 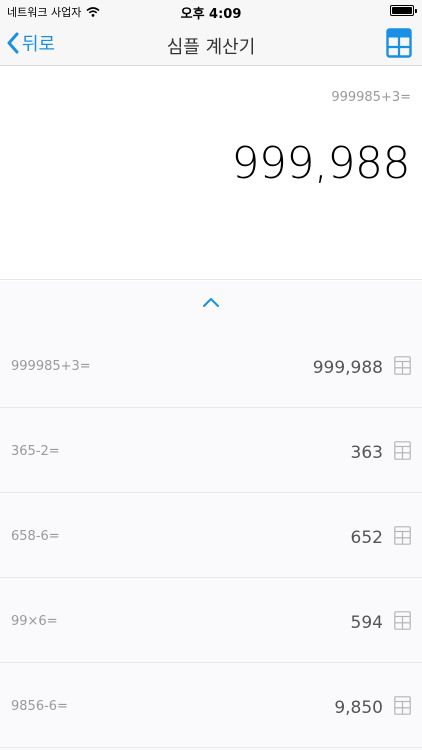 I want to click on history-item: 99×6= 594, so click(x=211, y=620).